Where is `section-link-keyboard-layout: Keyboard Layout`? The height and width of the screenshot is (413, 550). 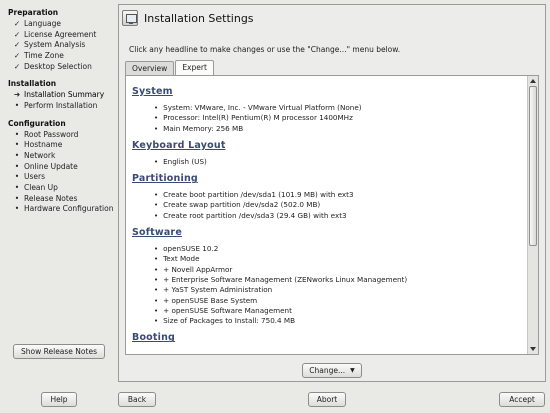 section-link-keyboard-layout: Keyboard Layout is located at coordinates (330, 145).